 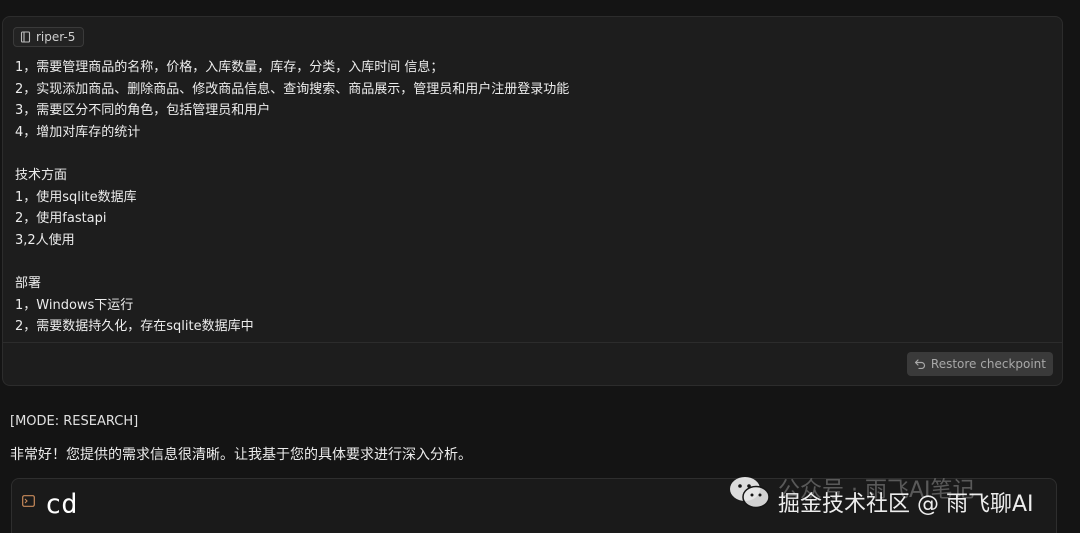 What do you see at coordinates (74, 305) in the screenshot?
I see `message-line: 1，Windows下运行` at bounding box center [74, 305].